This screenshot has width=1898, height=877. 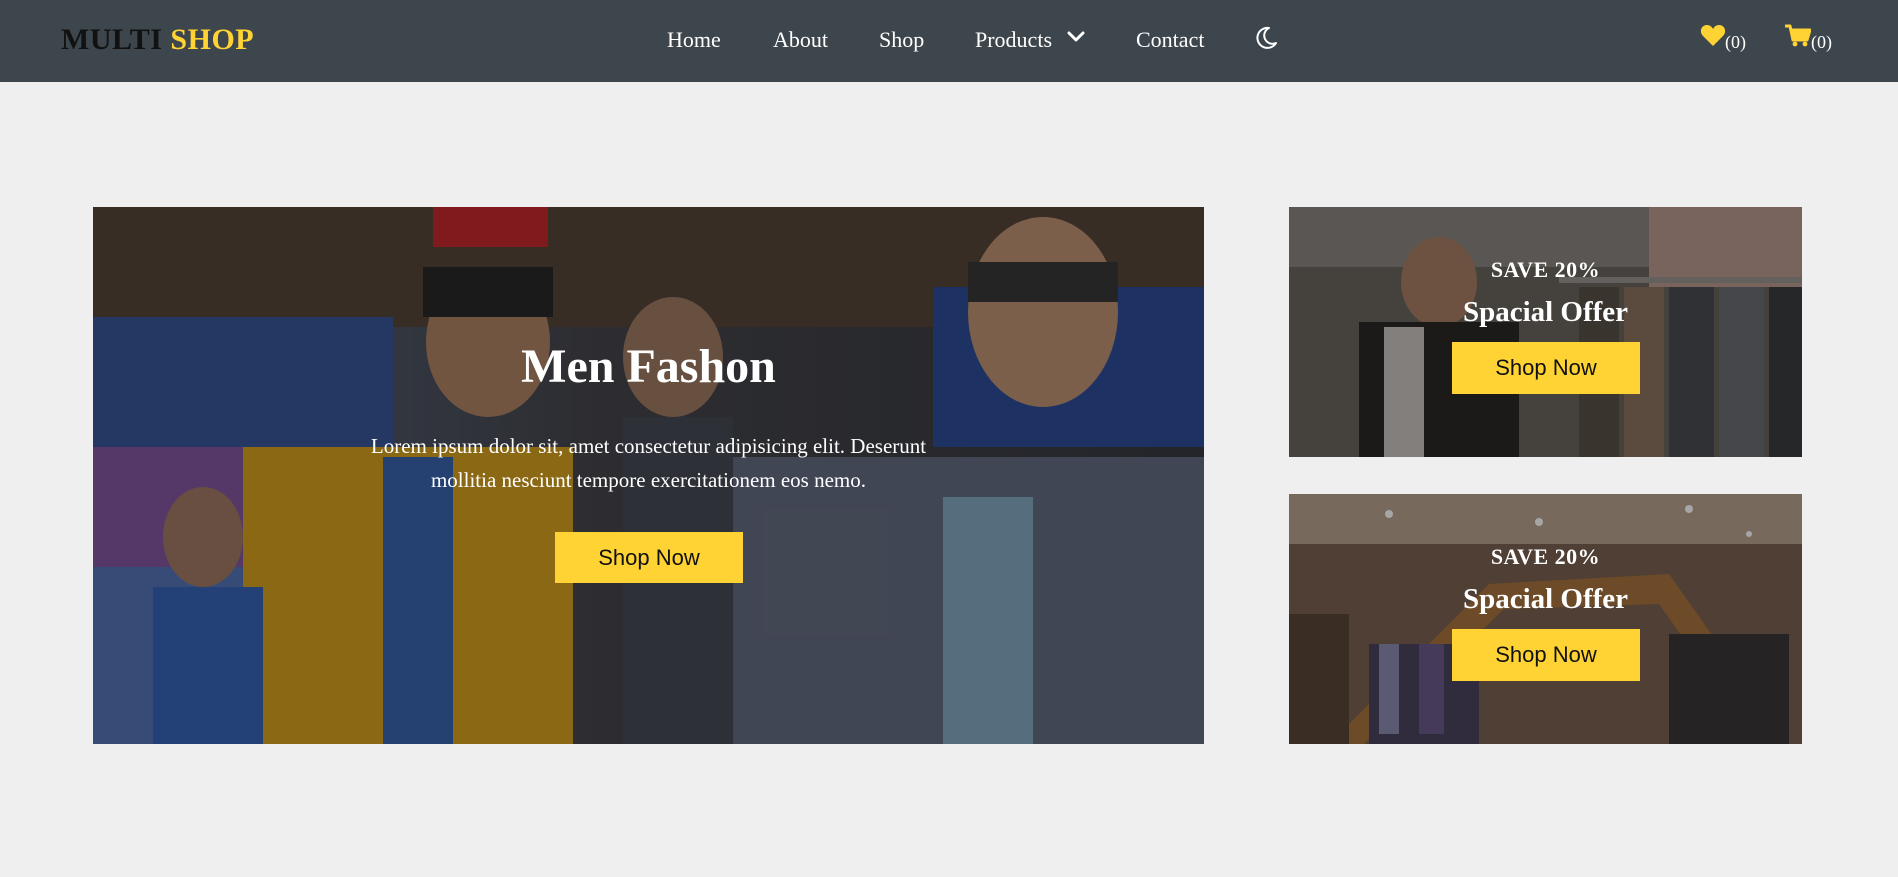 What do you see at coordinates (1735, 42) in the screenshot?
I see `wishlist-count: (0)` at bounding box center [1735, 42].